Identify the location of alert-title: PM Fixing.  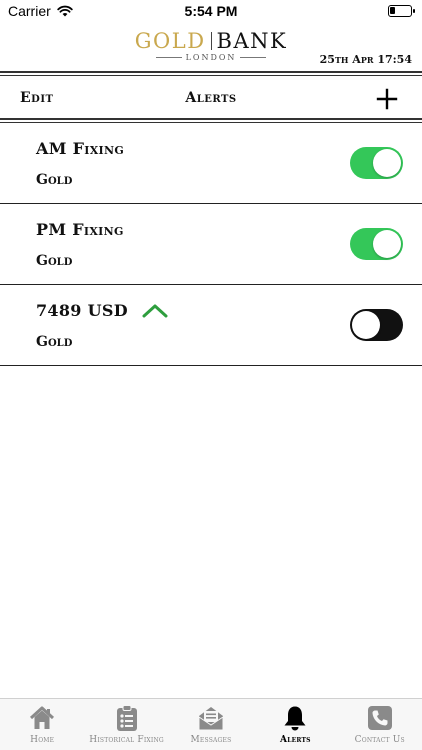
(80, 229).